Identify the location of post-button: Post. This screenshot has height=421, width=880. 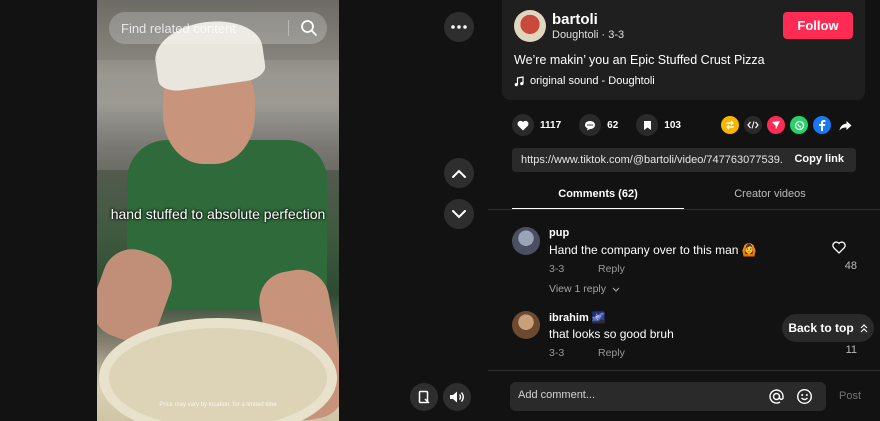
(850, 396).